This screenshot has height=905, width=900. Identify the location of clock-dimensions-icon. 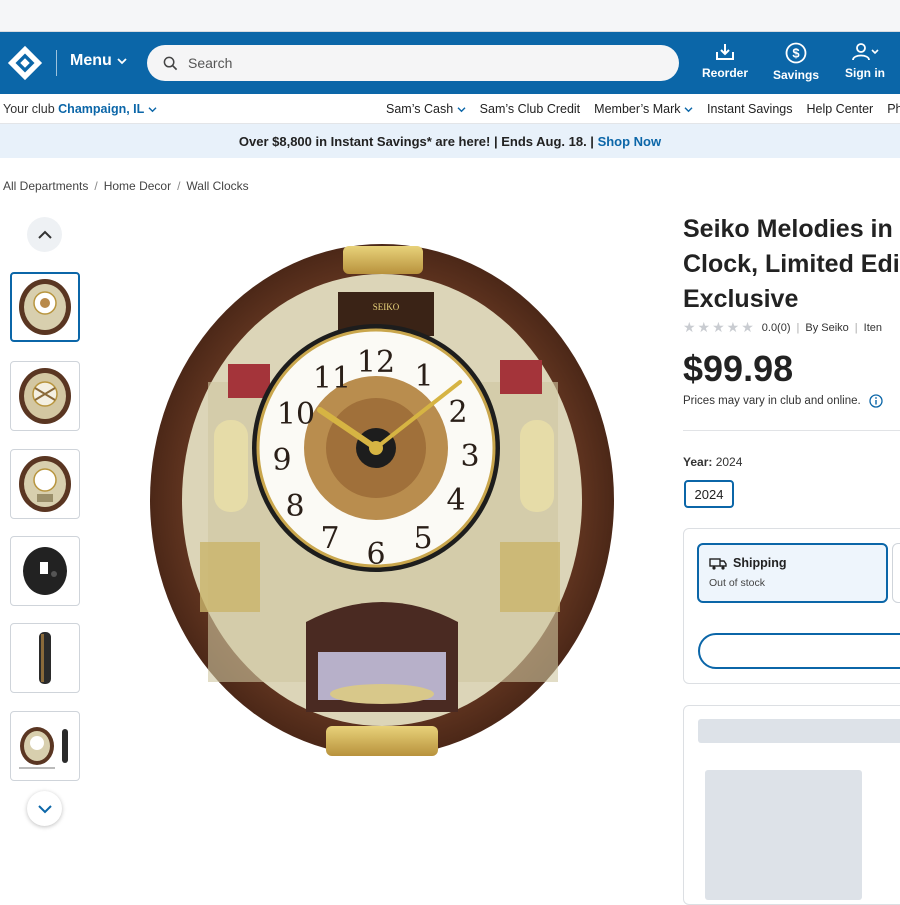
(43, 748).